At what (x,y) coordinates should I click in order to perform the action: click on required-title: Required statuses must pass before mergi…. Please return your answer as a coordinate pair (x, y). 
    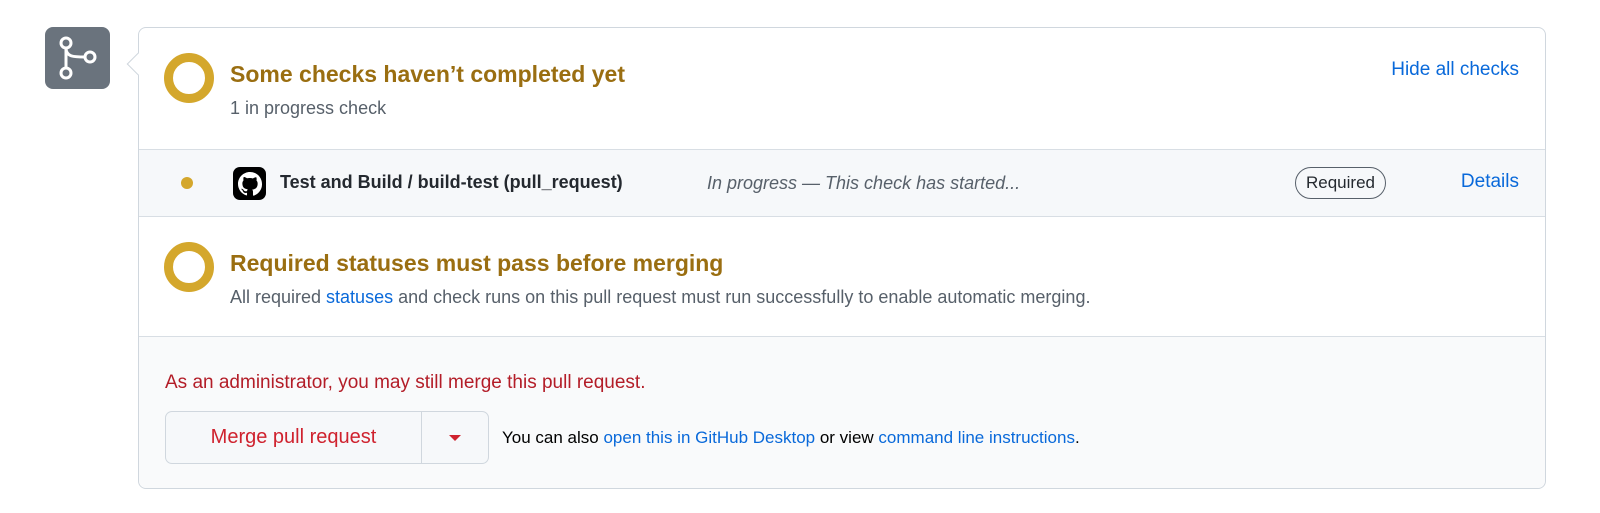
    Looking at the image, I should click on (477, 263).